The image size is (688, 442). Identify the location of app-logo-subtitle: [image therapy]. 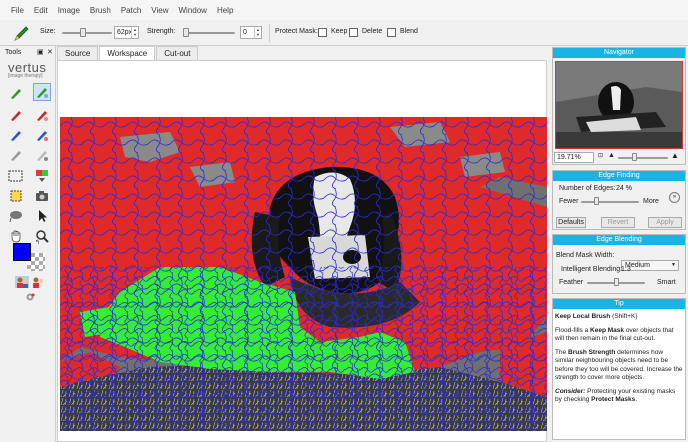
(25, 76).